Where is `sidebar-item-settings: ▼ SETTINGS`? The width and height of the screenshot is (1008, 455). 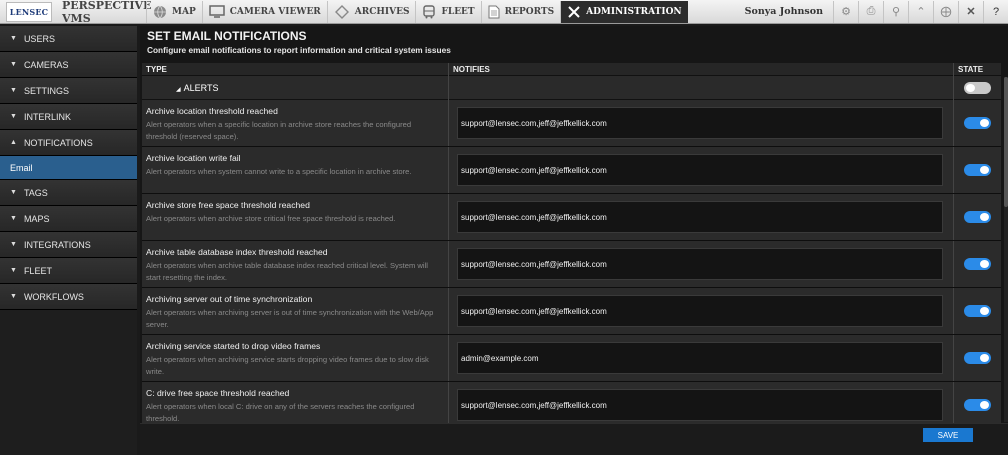 sidebar-item-settings: ▼ SETTINGS is located at coordinates (68, 91).